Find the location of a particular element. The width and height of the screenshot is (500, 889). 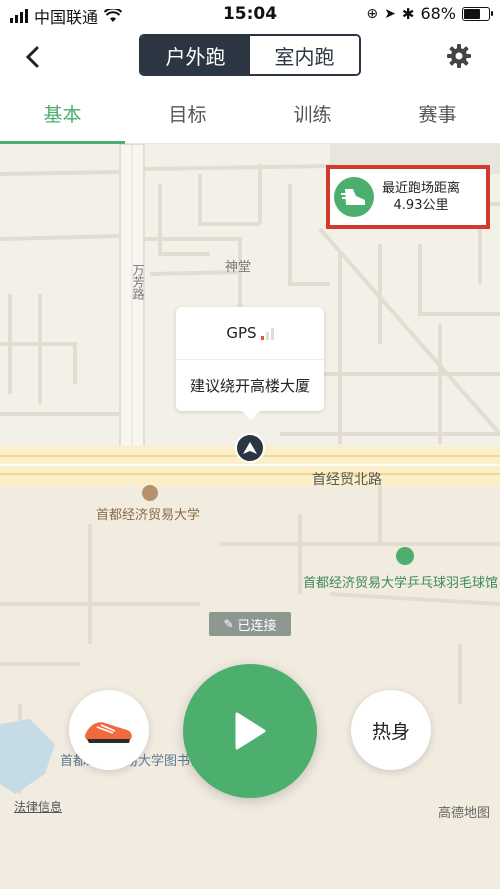

gps-tip: 建议绕开高楼大厦 is located at coordinates (249, 386).